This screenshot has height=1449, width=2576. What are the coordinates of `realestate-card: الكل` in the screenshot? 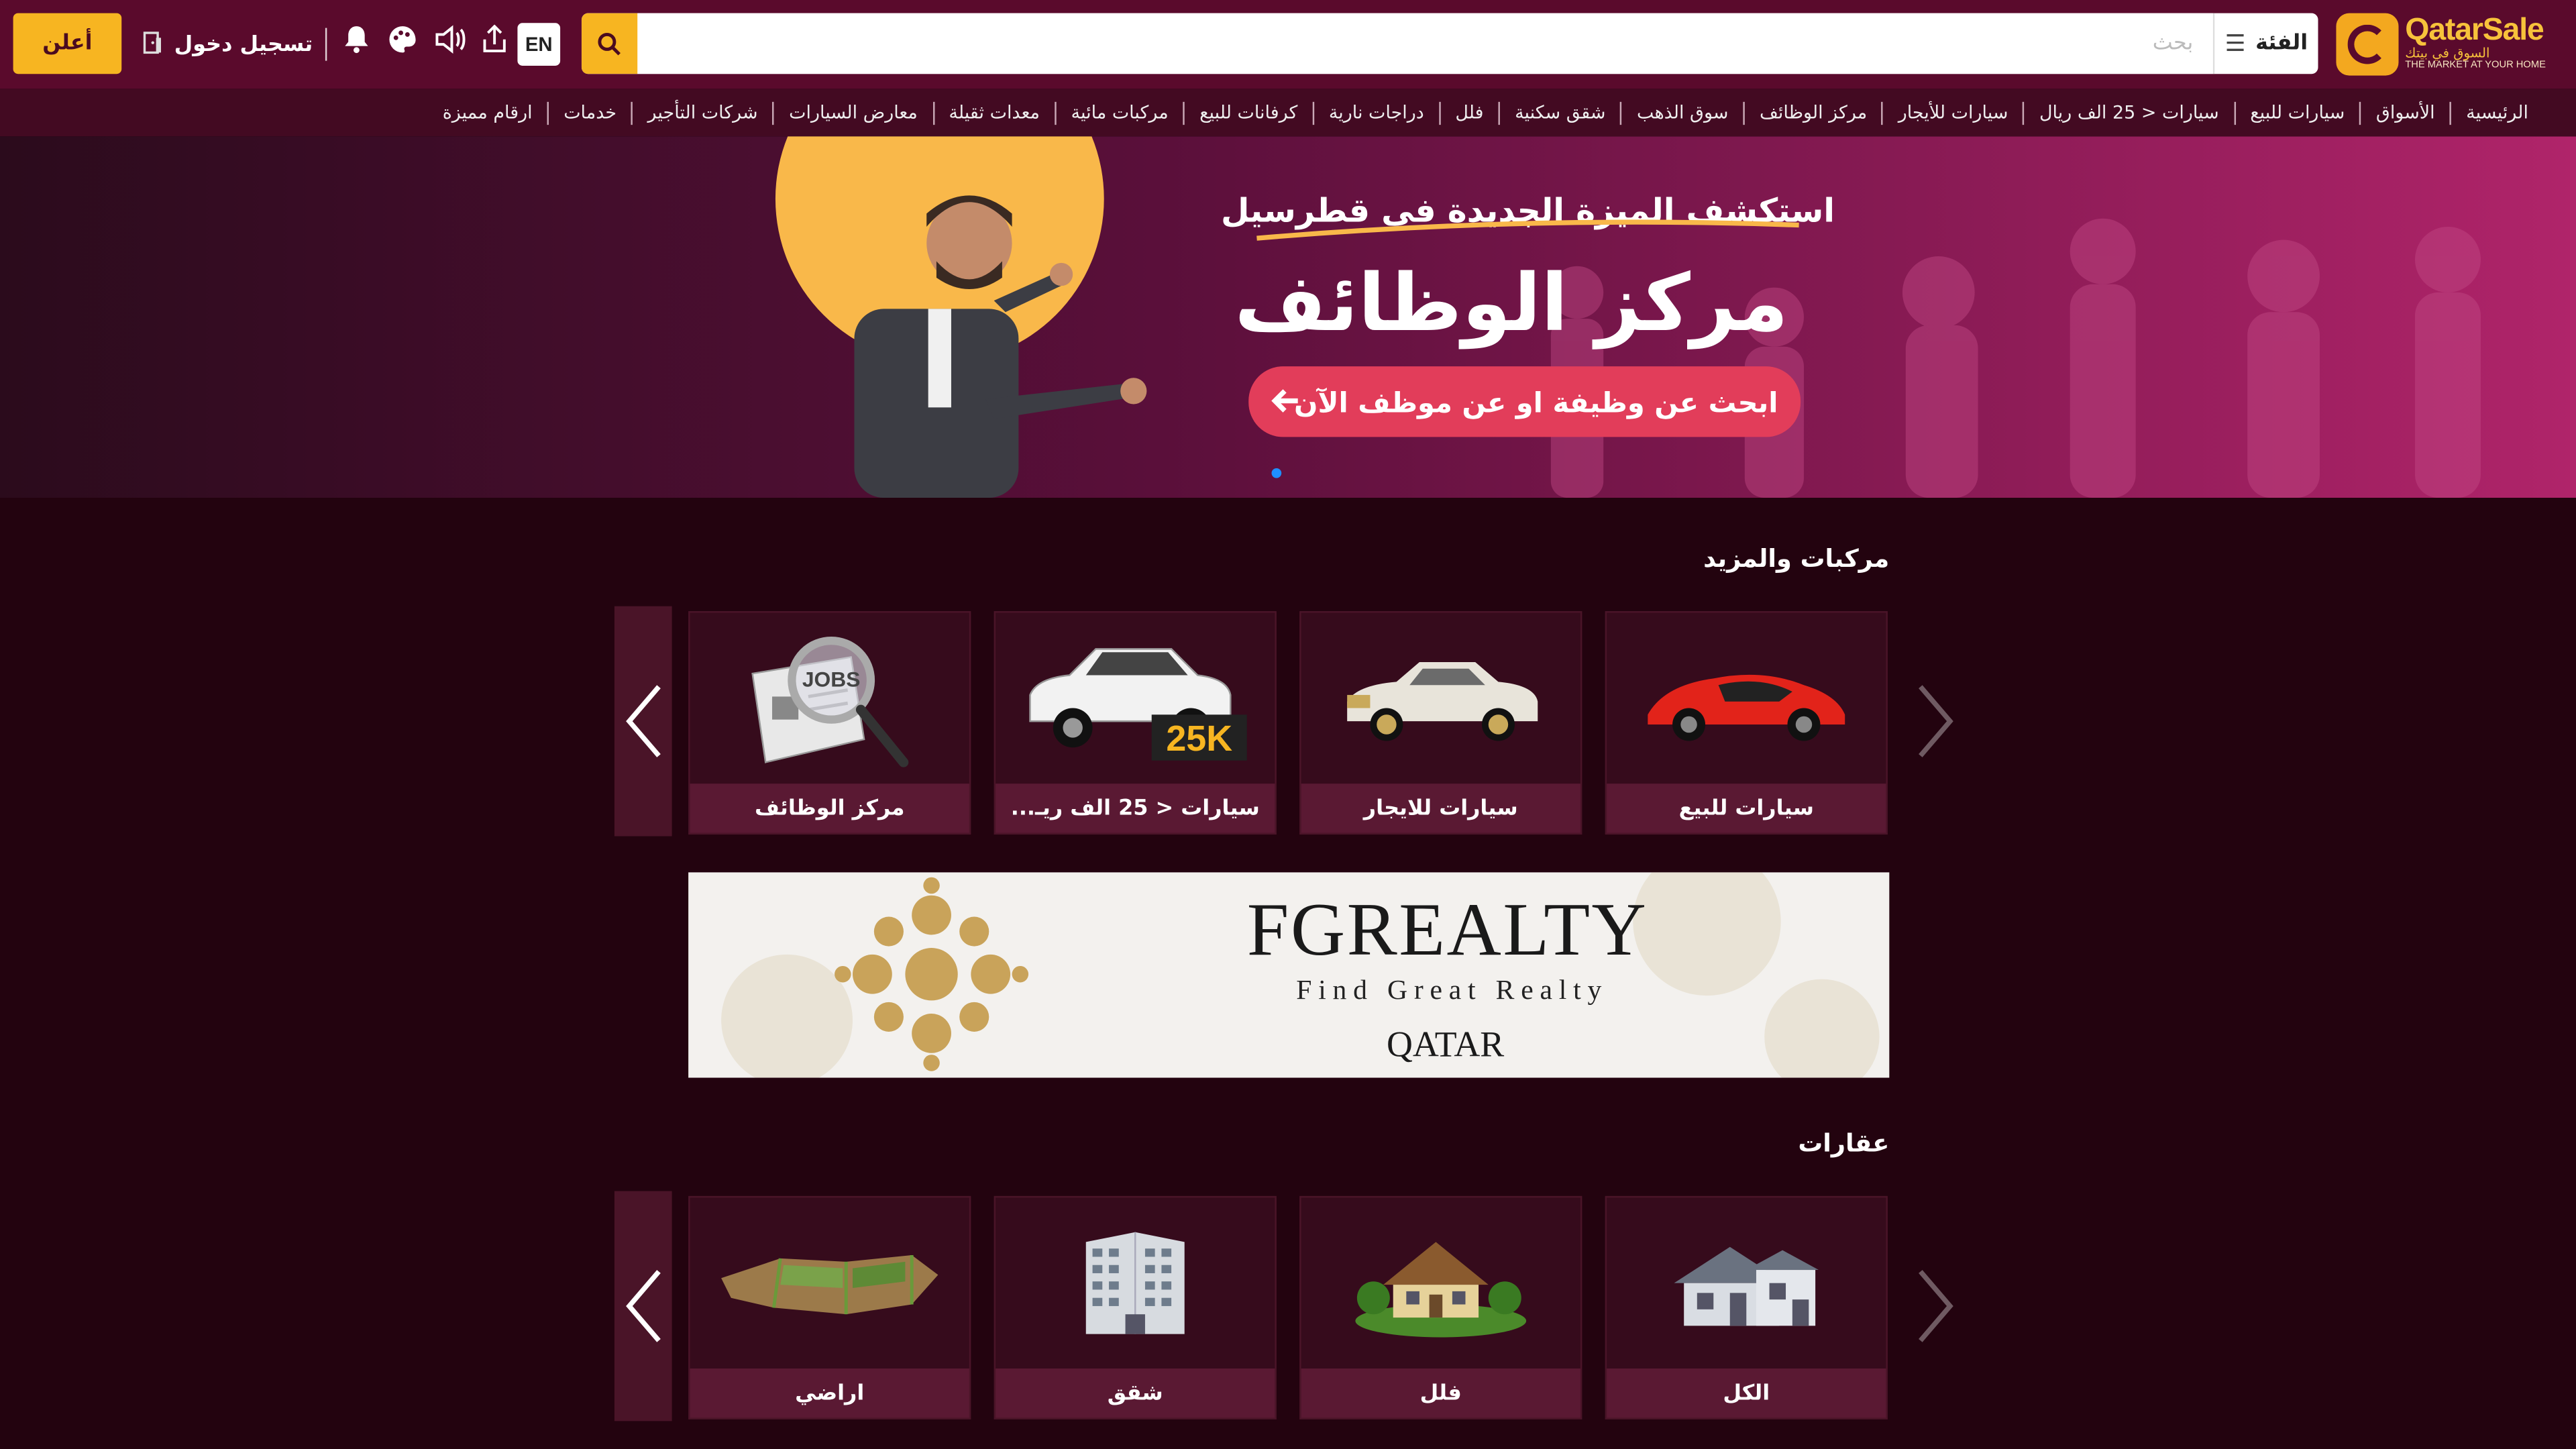 It's located at (1746, 1307).